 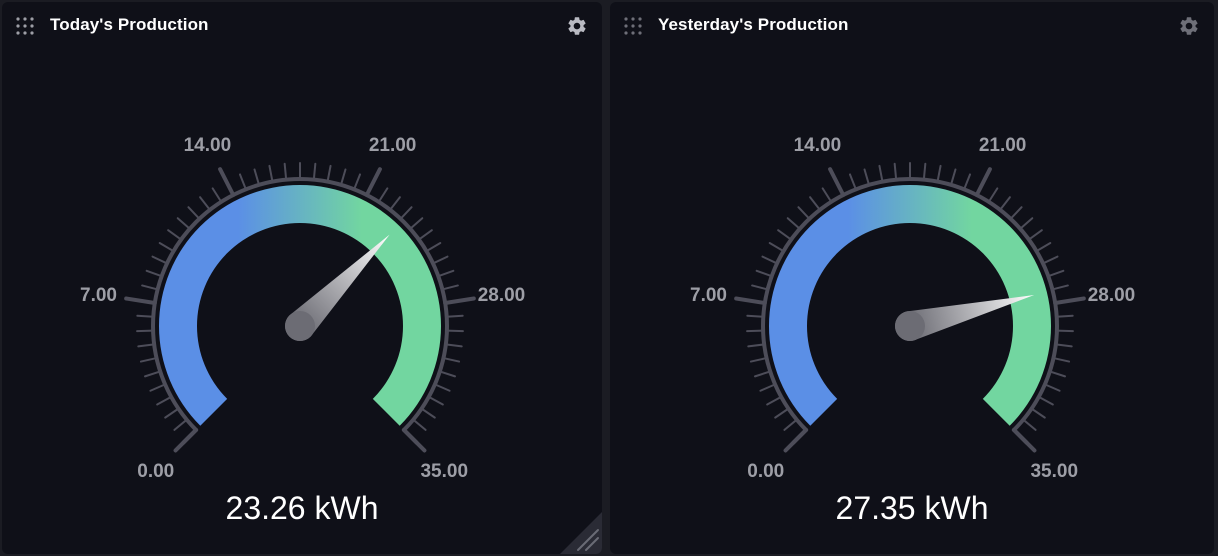 What do you see at coordinates (912, 508) in the screenshot?
I see `gauge-value: 27.35 kWh` at bounding box center [912, 508].